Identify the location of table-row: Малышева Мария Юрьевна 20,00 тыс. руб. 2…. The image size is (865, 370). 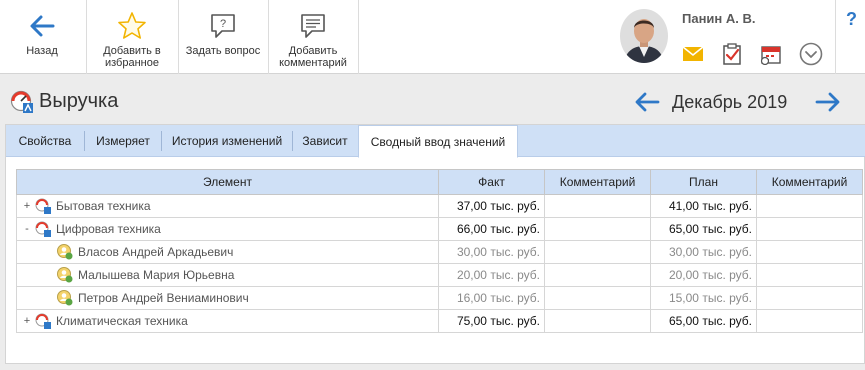
(439, 275).